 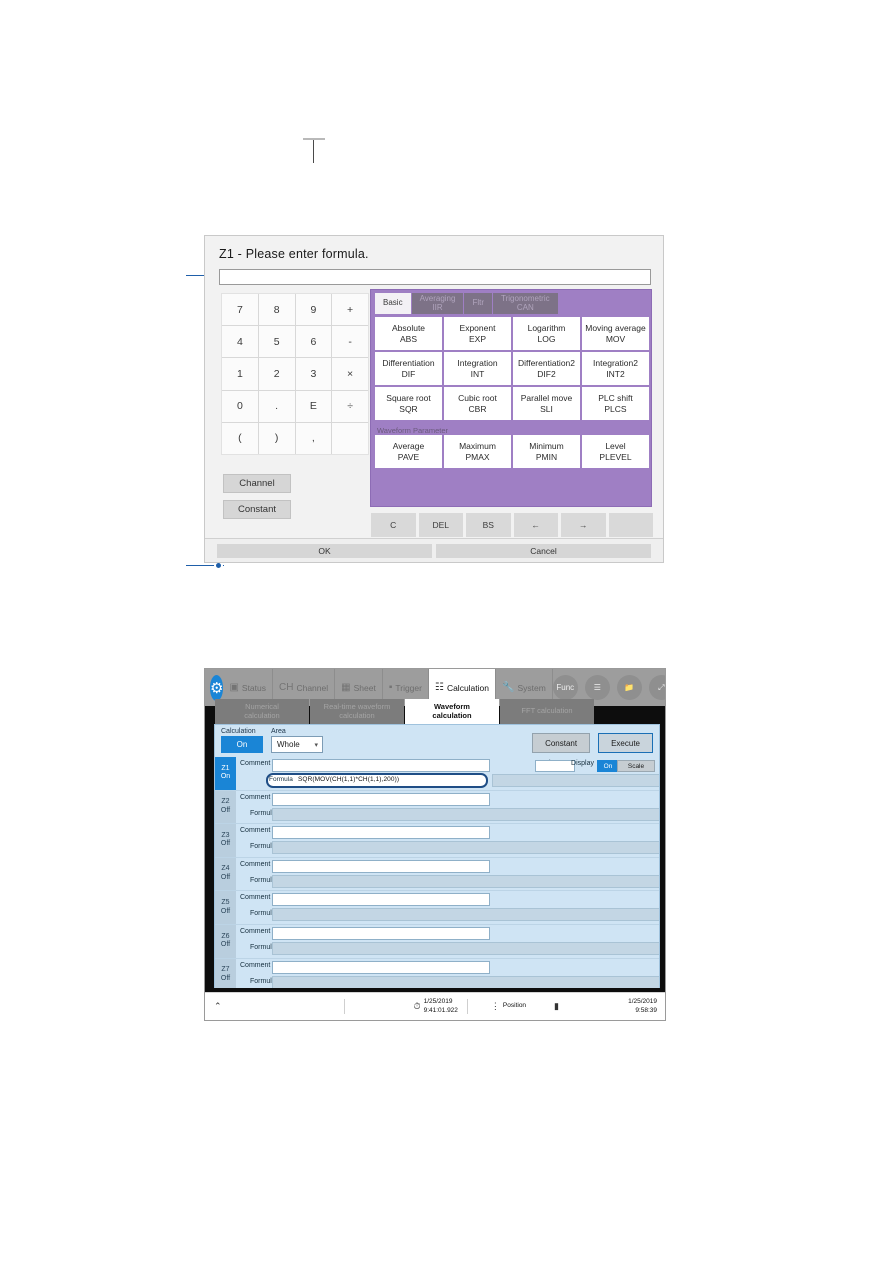 What do you see at coordinates (535, 525) in the screenshot?
I see `cursor-left-button: ←` at bounding box center [535, 525].